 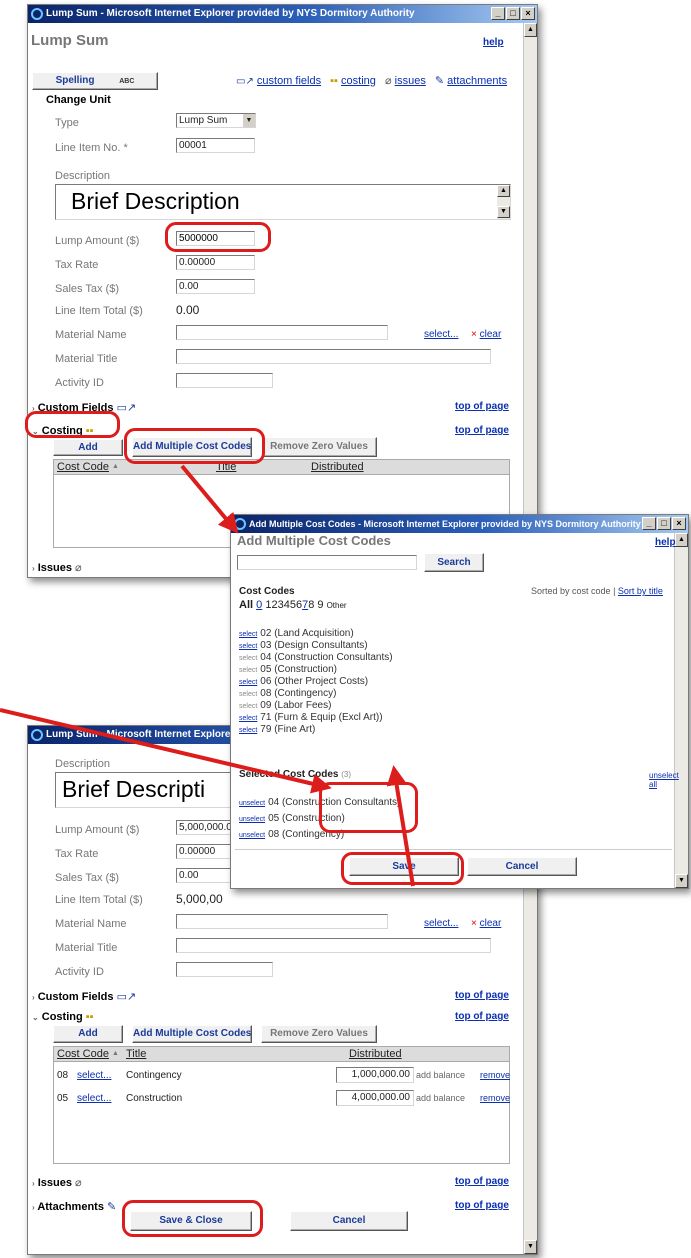 What do you see at coordinates (681, 710) in the screenshot?
I see `scrollbar: ▲ ▼` at bounding box center [681, 710].